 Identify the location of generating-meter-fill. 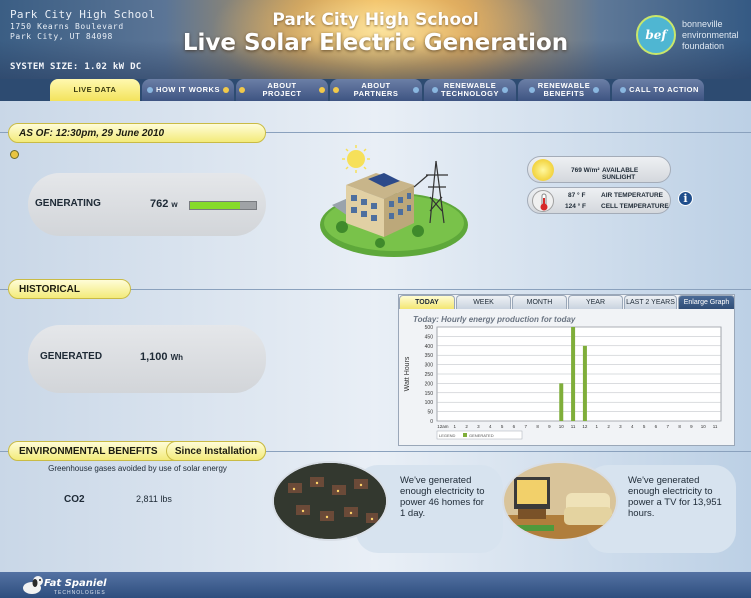
(215, 205).